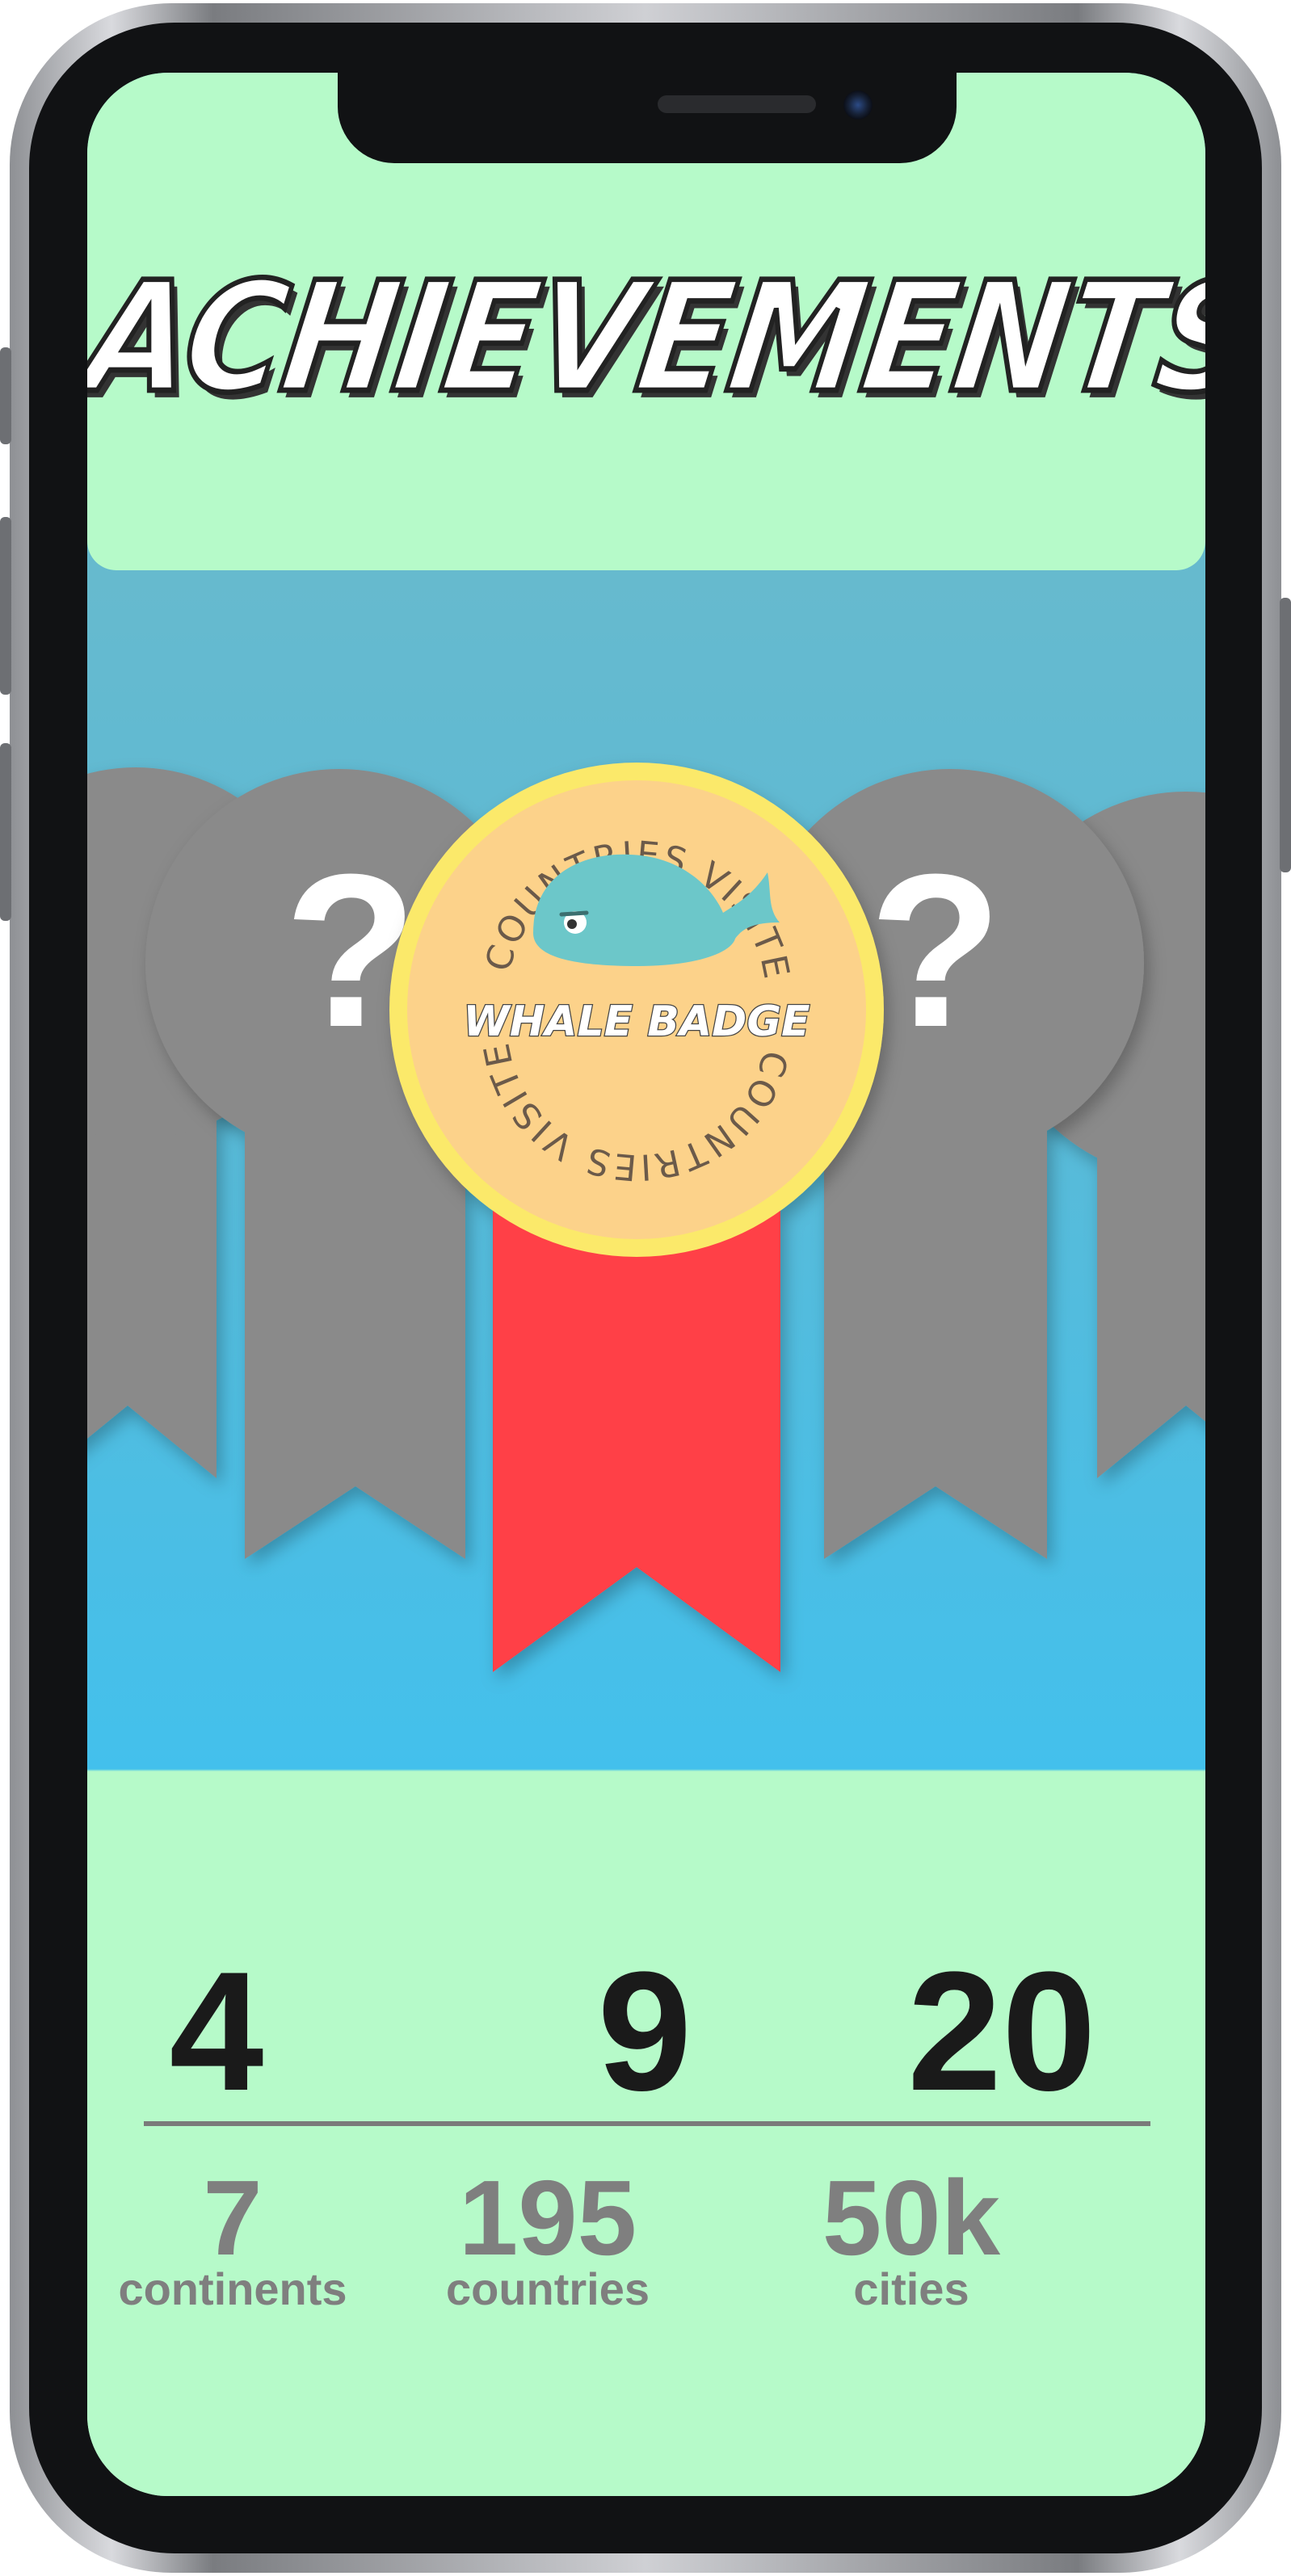  I want to click on speaker-grille, so click(737, 104).